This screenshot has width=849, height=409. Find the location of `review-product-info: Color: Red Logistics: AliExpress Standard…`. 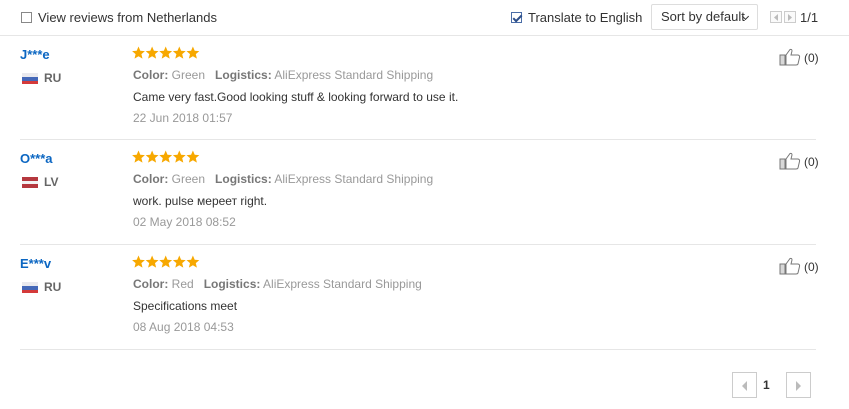

review-product-info: Color: Red Logistics: AliExpress Standard… is located at coordinates (277, 284).